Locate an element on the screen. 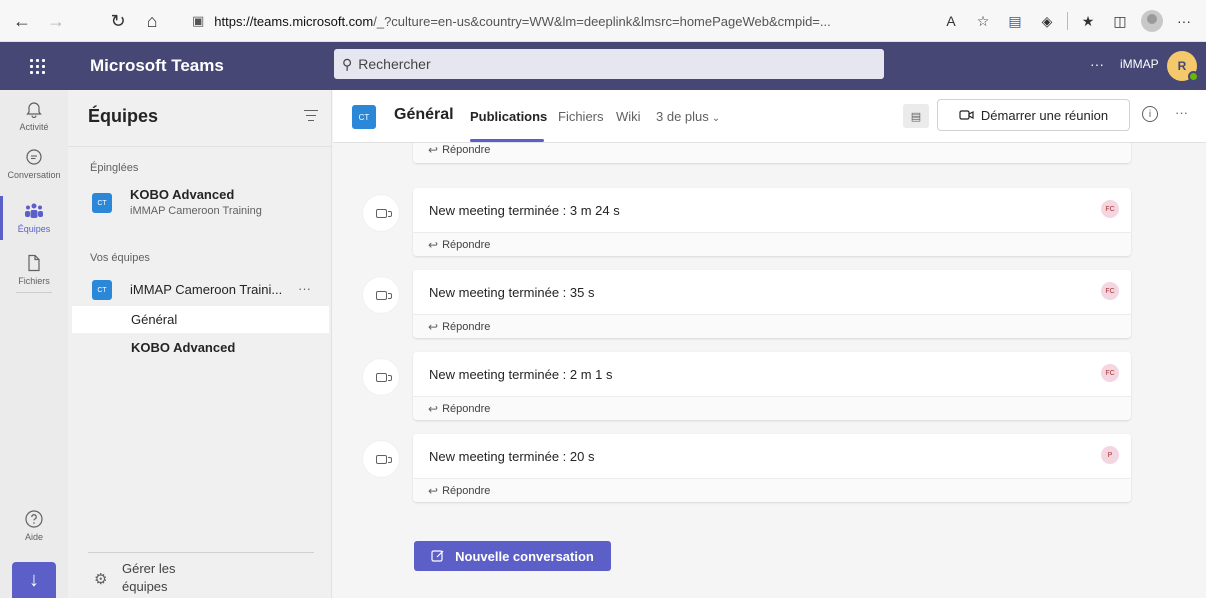 The width and height of the screenshot is (1206, 598). tab-files: Fichiers is located at coordinates (581, 116).